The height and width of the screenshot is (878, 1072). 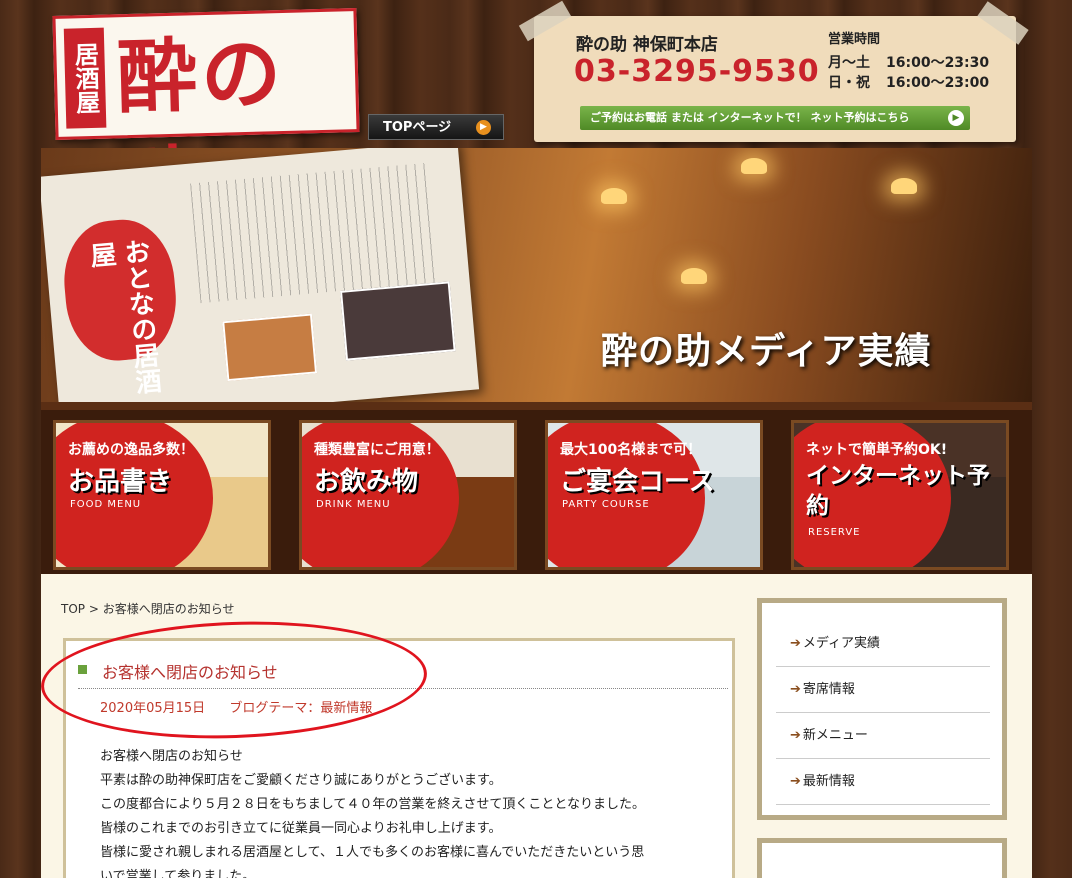 I want to click on hours-days: 月〜土, so click(x=849, y=63).